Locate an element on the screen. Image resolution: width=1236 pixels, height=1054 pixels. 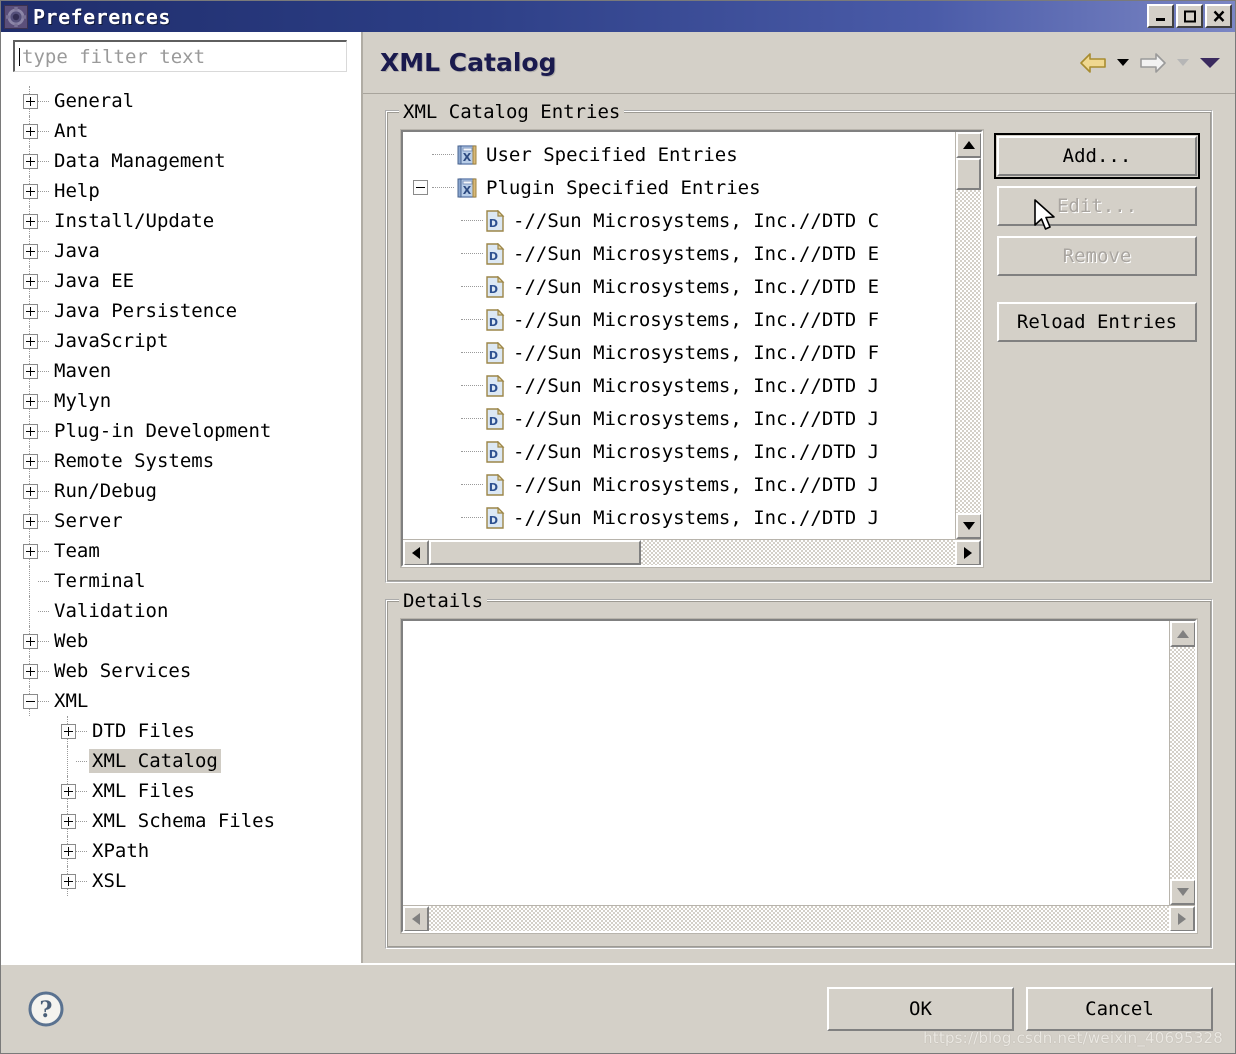
forward-dropdown-icon is located at coordinates (1183, 62).